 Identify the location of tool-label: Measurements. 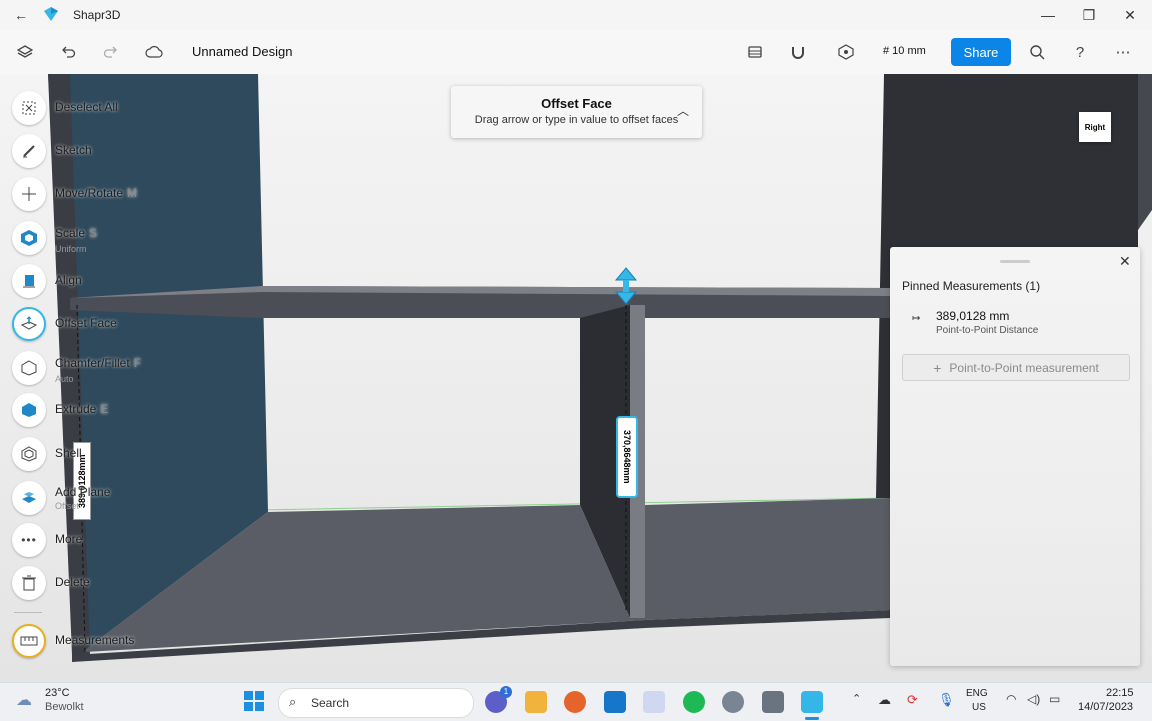
(95, 640).